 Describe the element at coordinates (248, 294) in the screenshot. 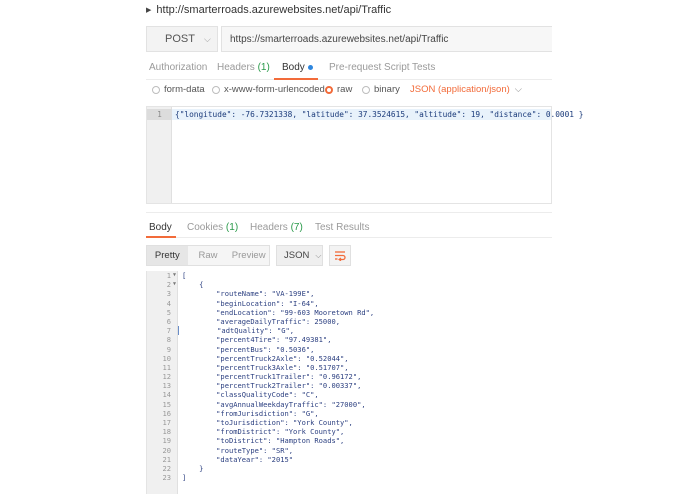

I see `code-text: "routeName": "VA-199E",` at that location.